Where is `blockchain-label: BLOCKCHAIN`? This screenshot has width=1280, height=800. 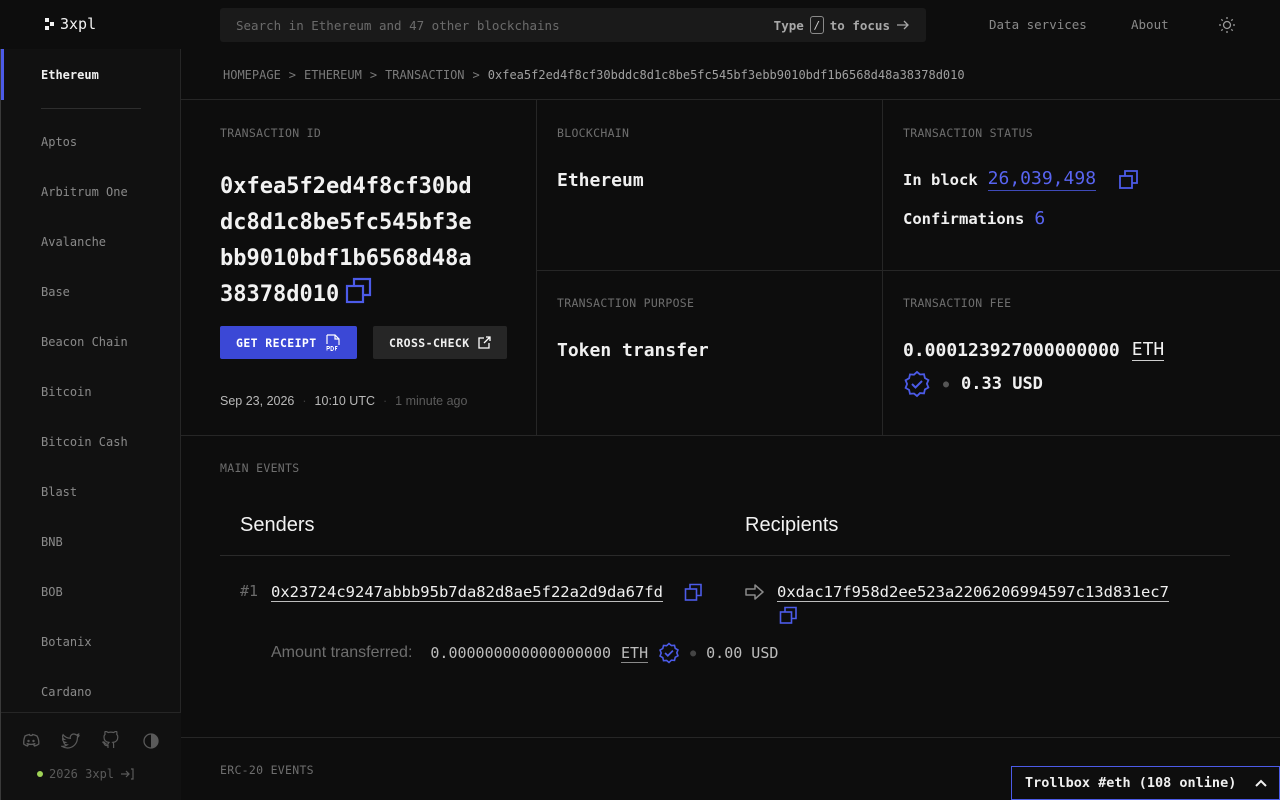 blockchain-label: BLOCKCHAIN is located at coordinates (593, 133).